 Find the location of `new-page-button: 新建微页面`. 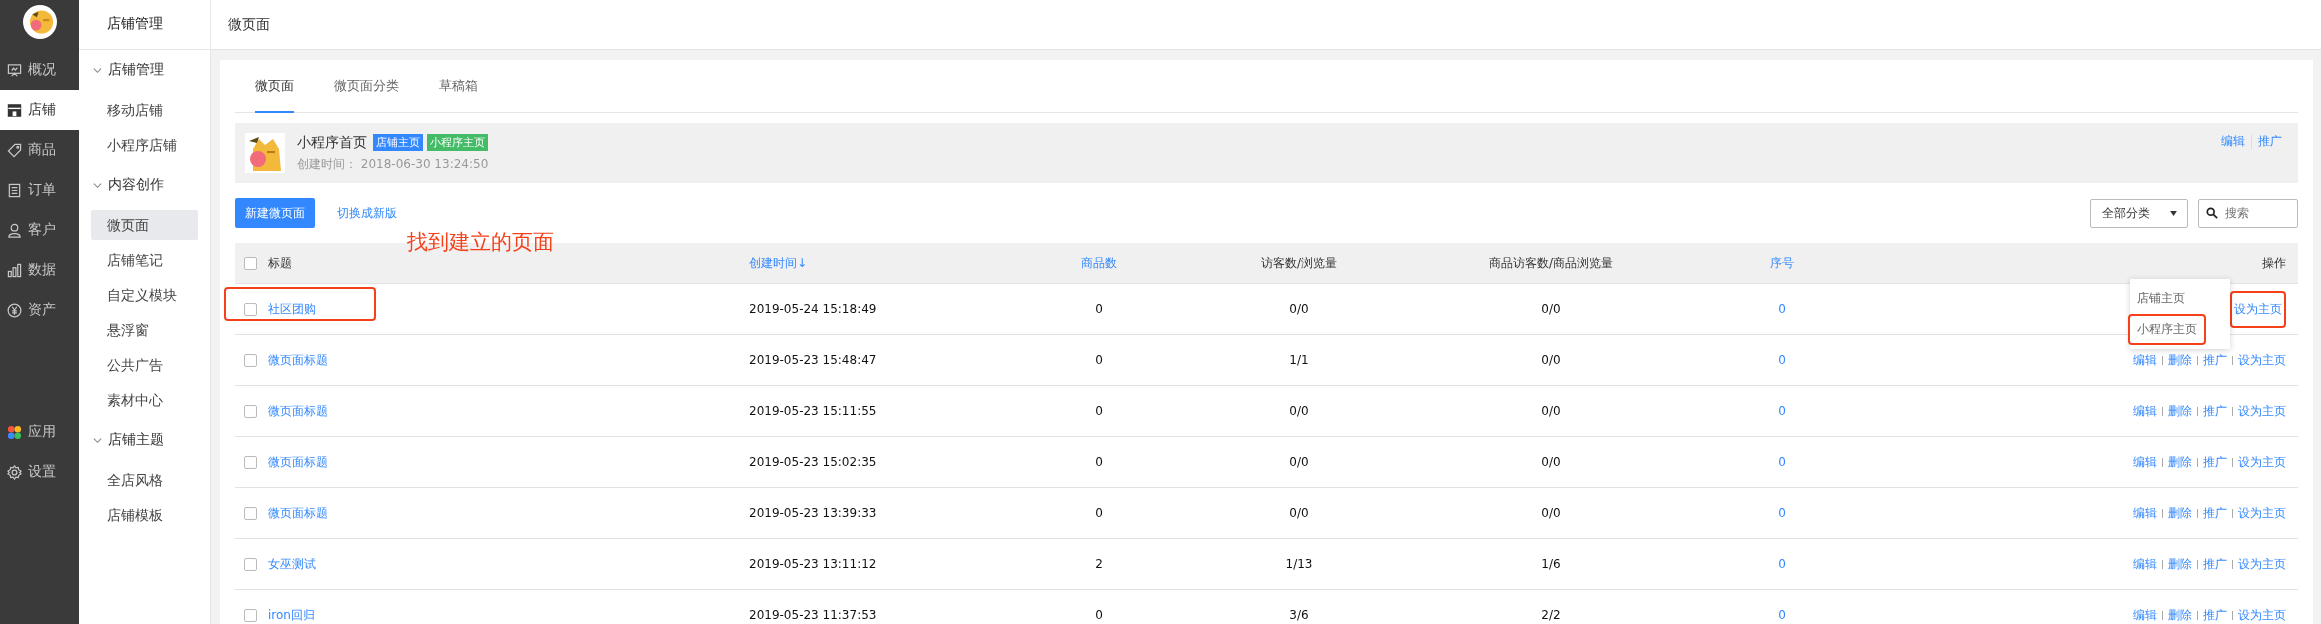

new-page-button: 新建微页面 is located at coordinates (275, 213).